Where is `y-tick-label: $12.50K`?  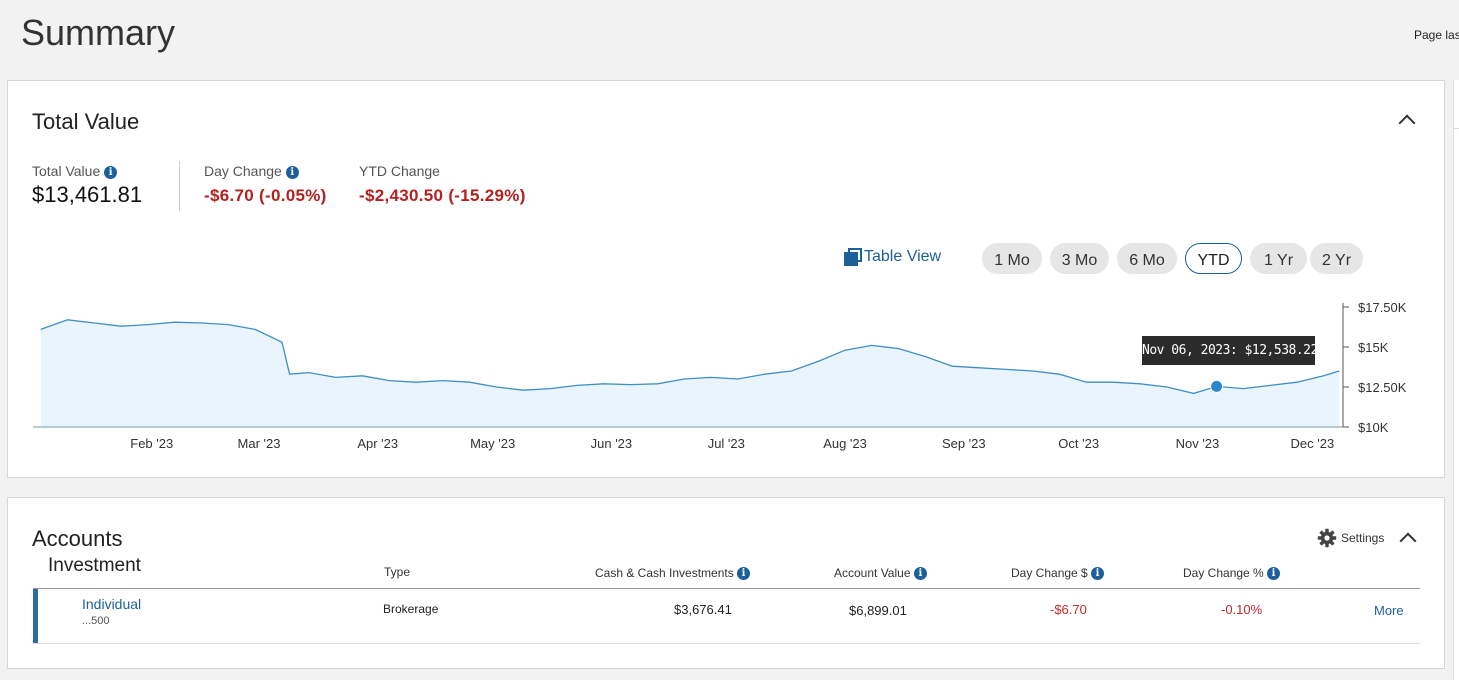
y-tick-label: $12.50K is located at coordinates (1382, 387).